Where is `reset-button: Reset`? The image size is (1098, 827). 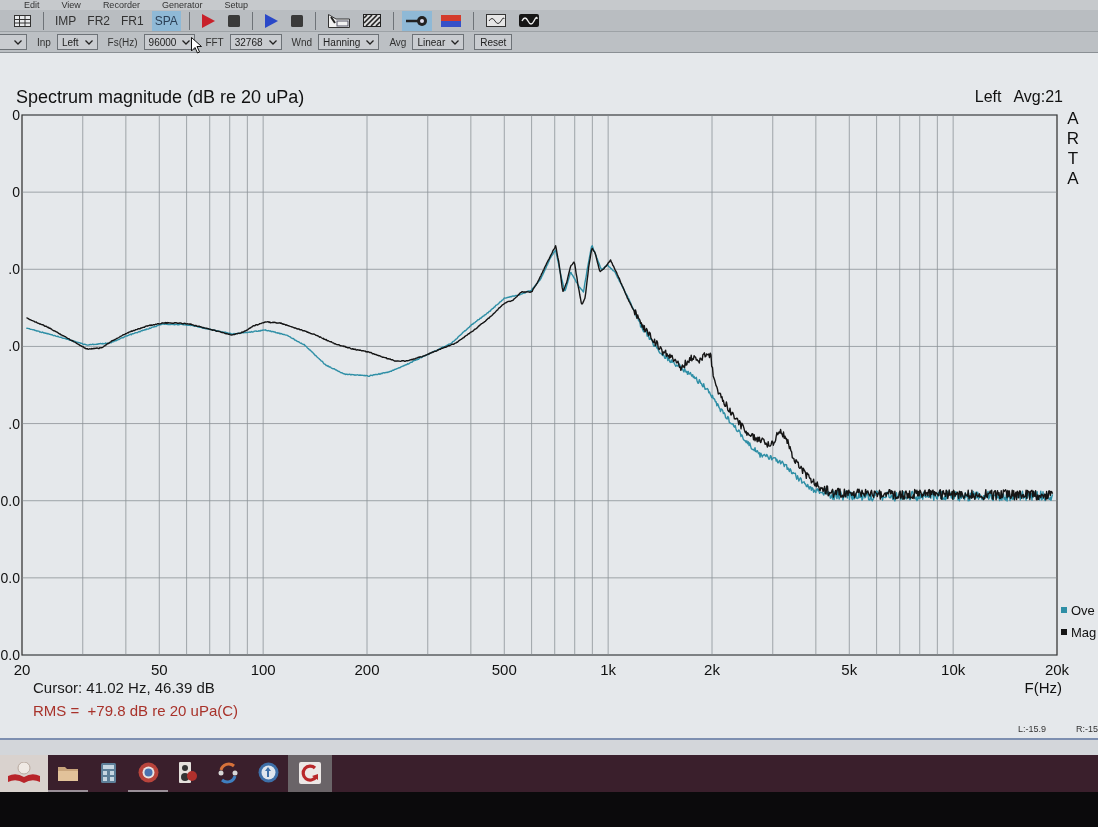 reset-button: Reset is located at coordinates (493, 42).